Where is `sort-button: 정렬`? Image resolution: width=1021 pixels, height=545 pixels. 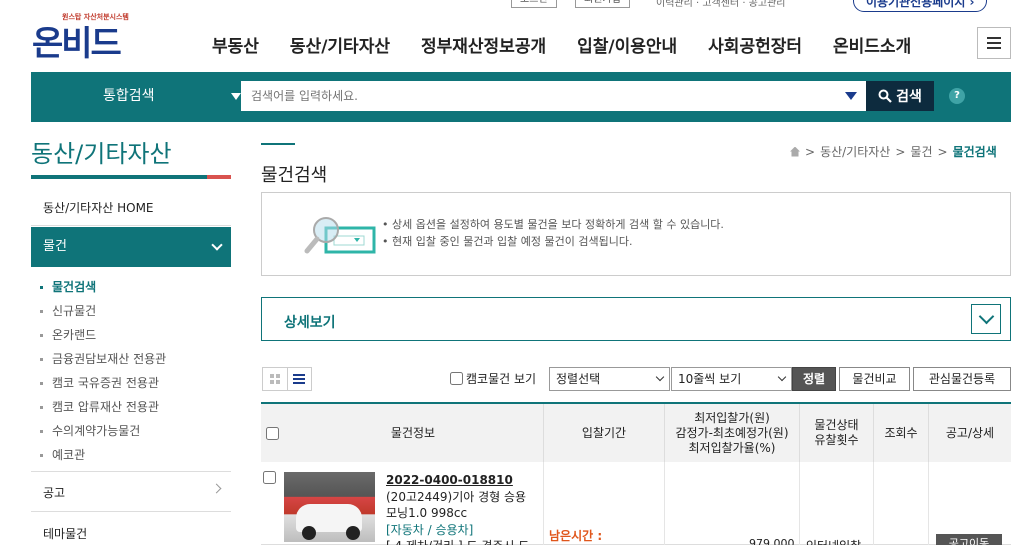
sort-button: 정렬 is located at coordinates (814, 379).